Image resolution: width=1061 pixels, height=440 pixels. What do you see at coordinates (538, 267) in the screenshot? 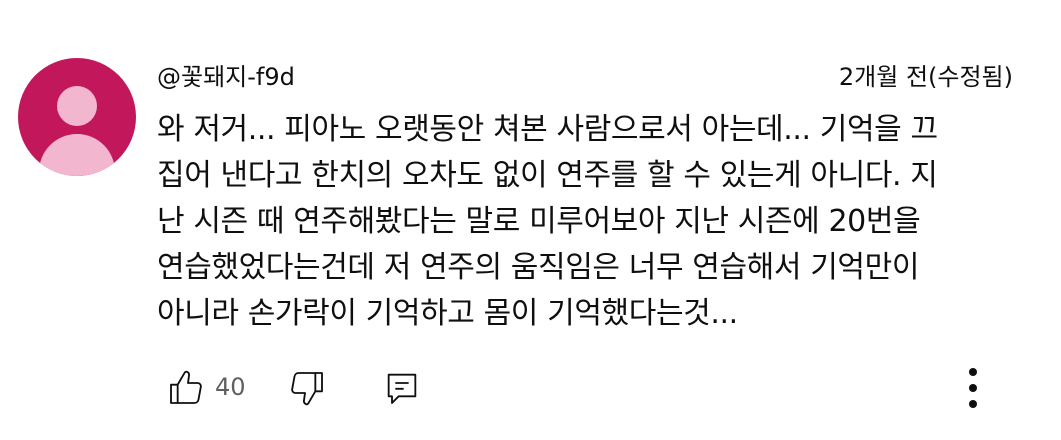
I see `comment-text-line: 연습했었다는건데 저 연주의 움직임은 너무 연습해서 기억만이` at bounding box center [538, 267].